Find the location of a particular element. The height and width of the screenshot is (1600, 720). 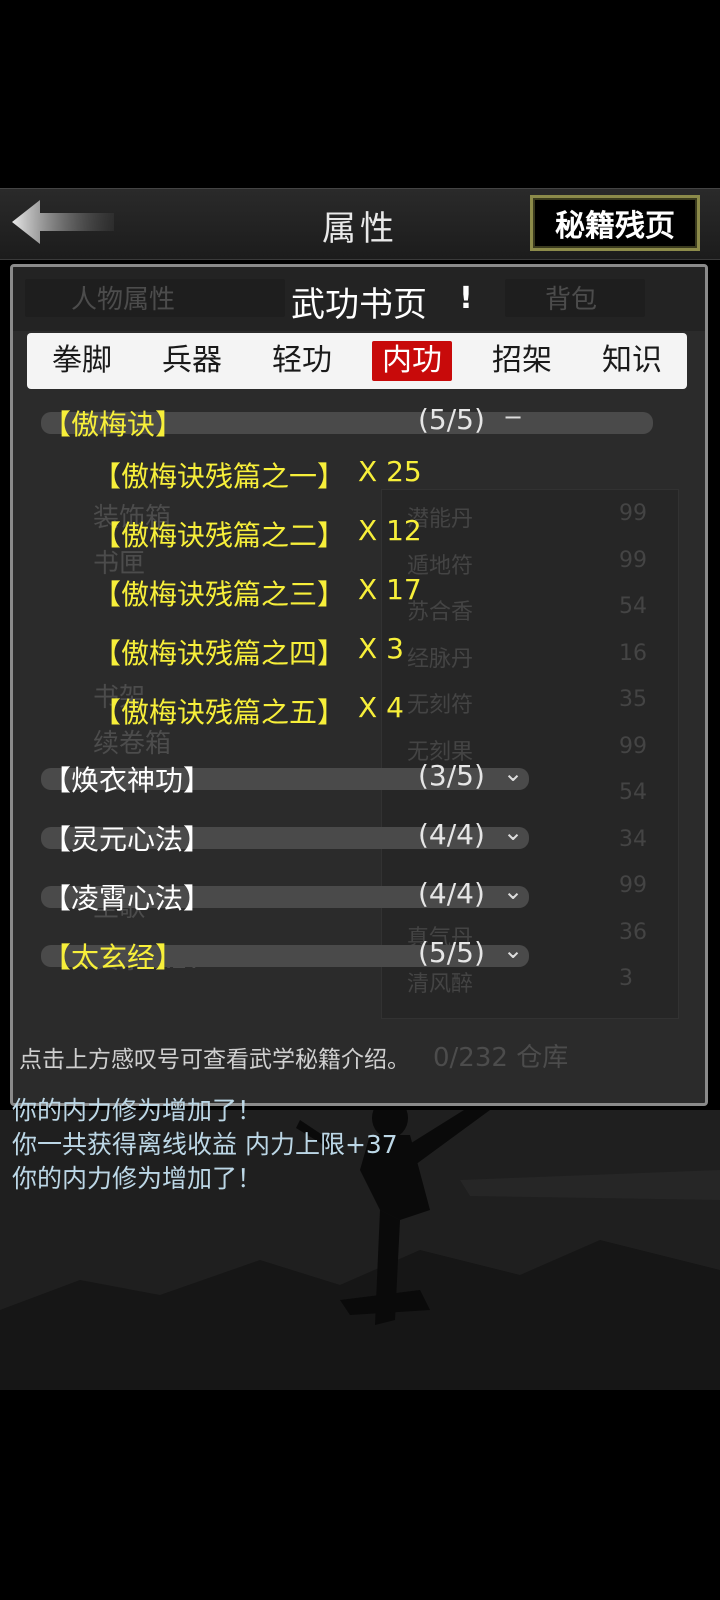

background-item-qty: 16 is located at coordinates (633, 653).